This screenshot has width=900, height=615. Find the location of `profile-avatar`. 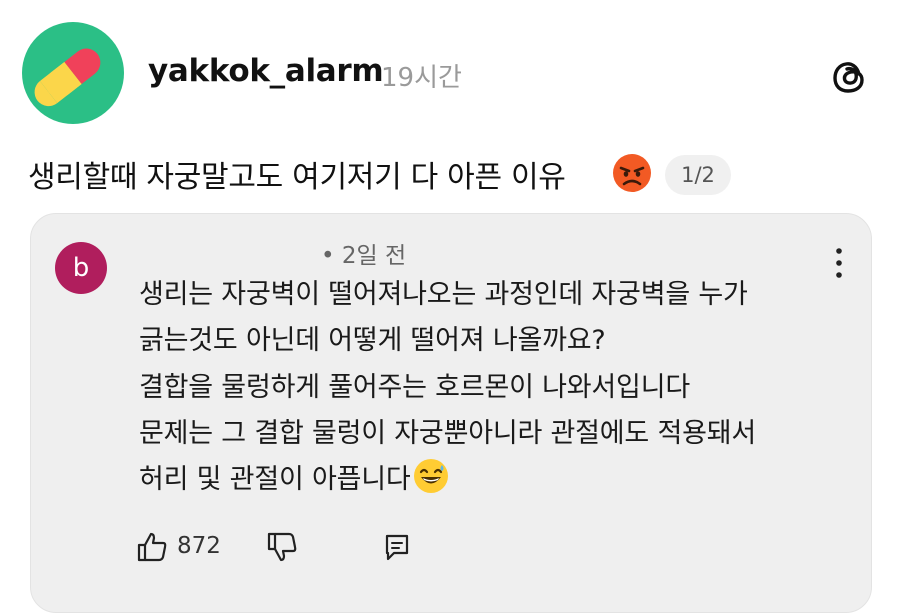

profile-avatar is located at coordinates (73, 73).